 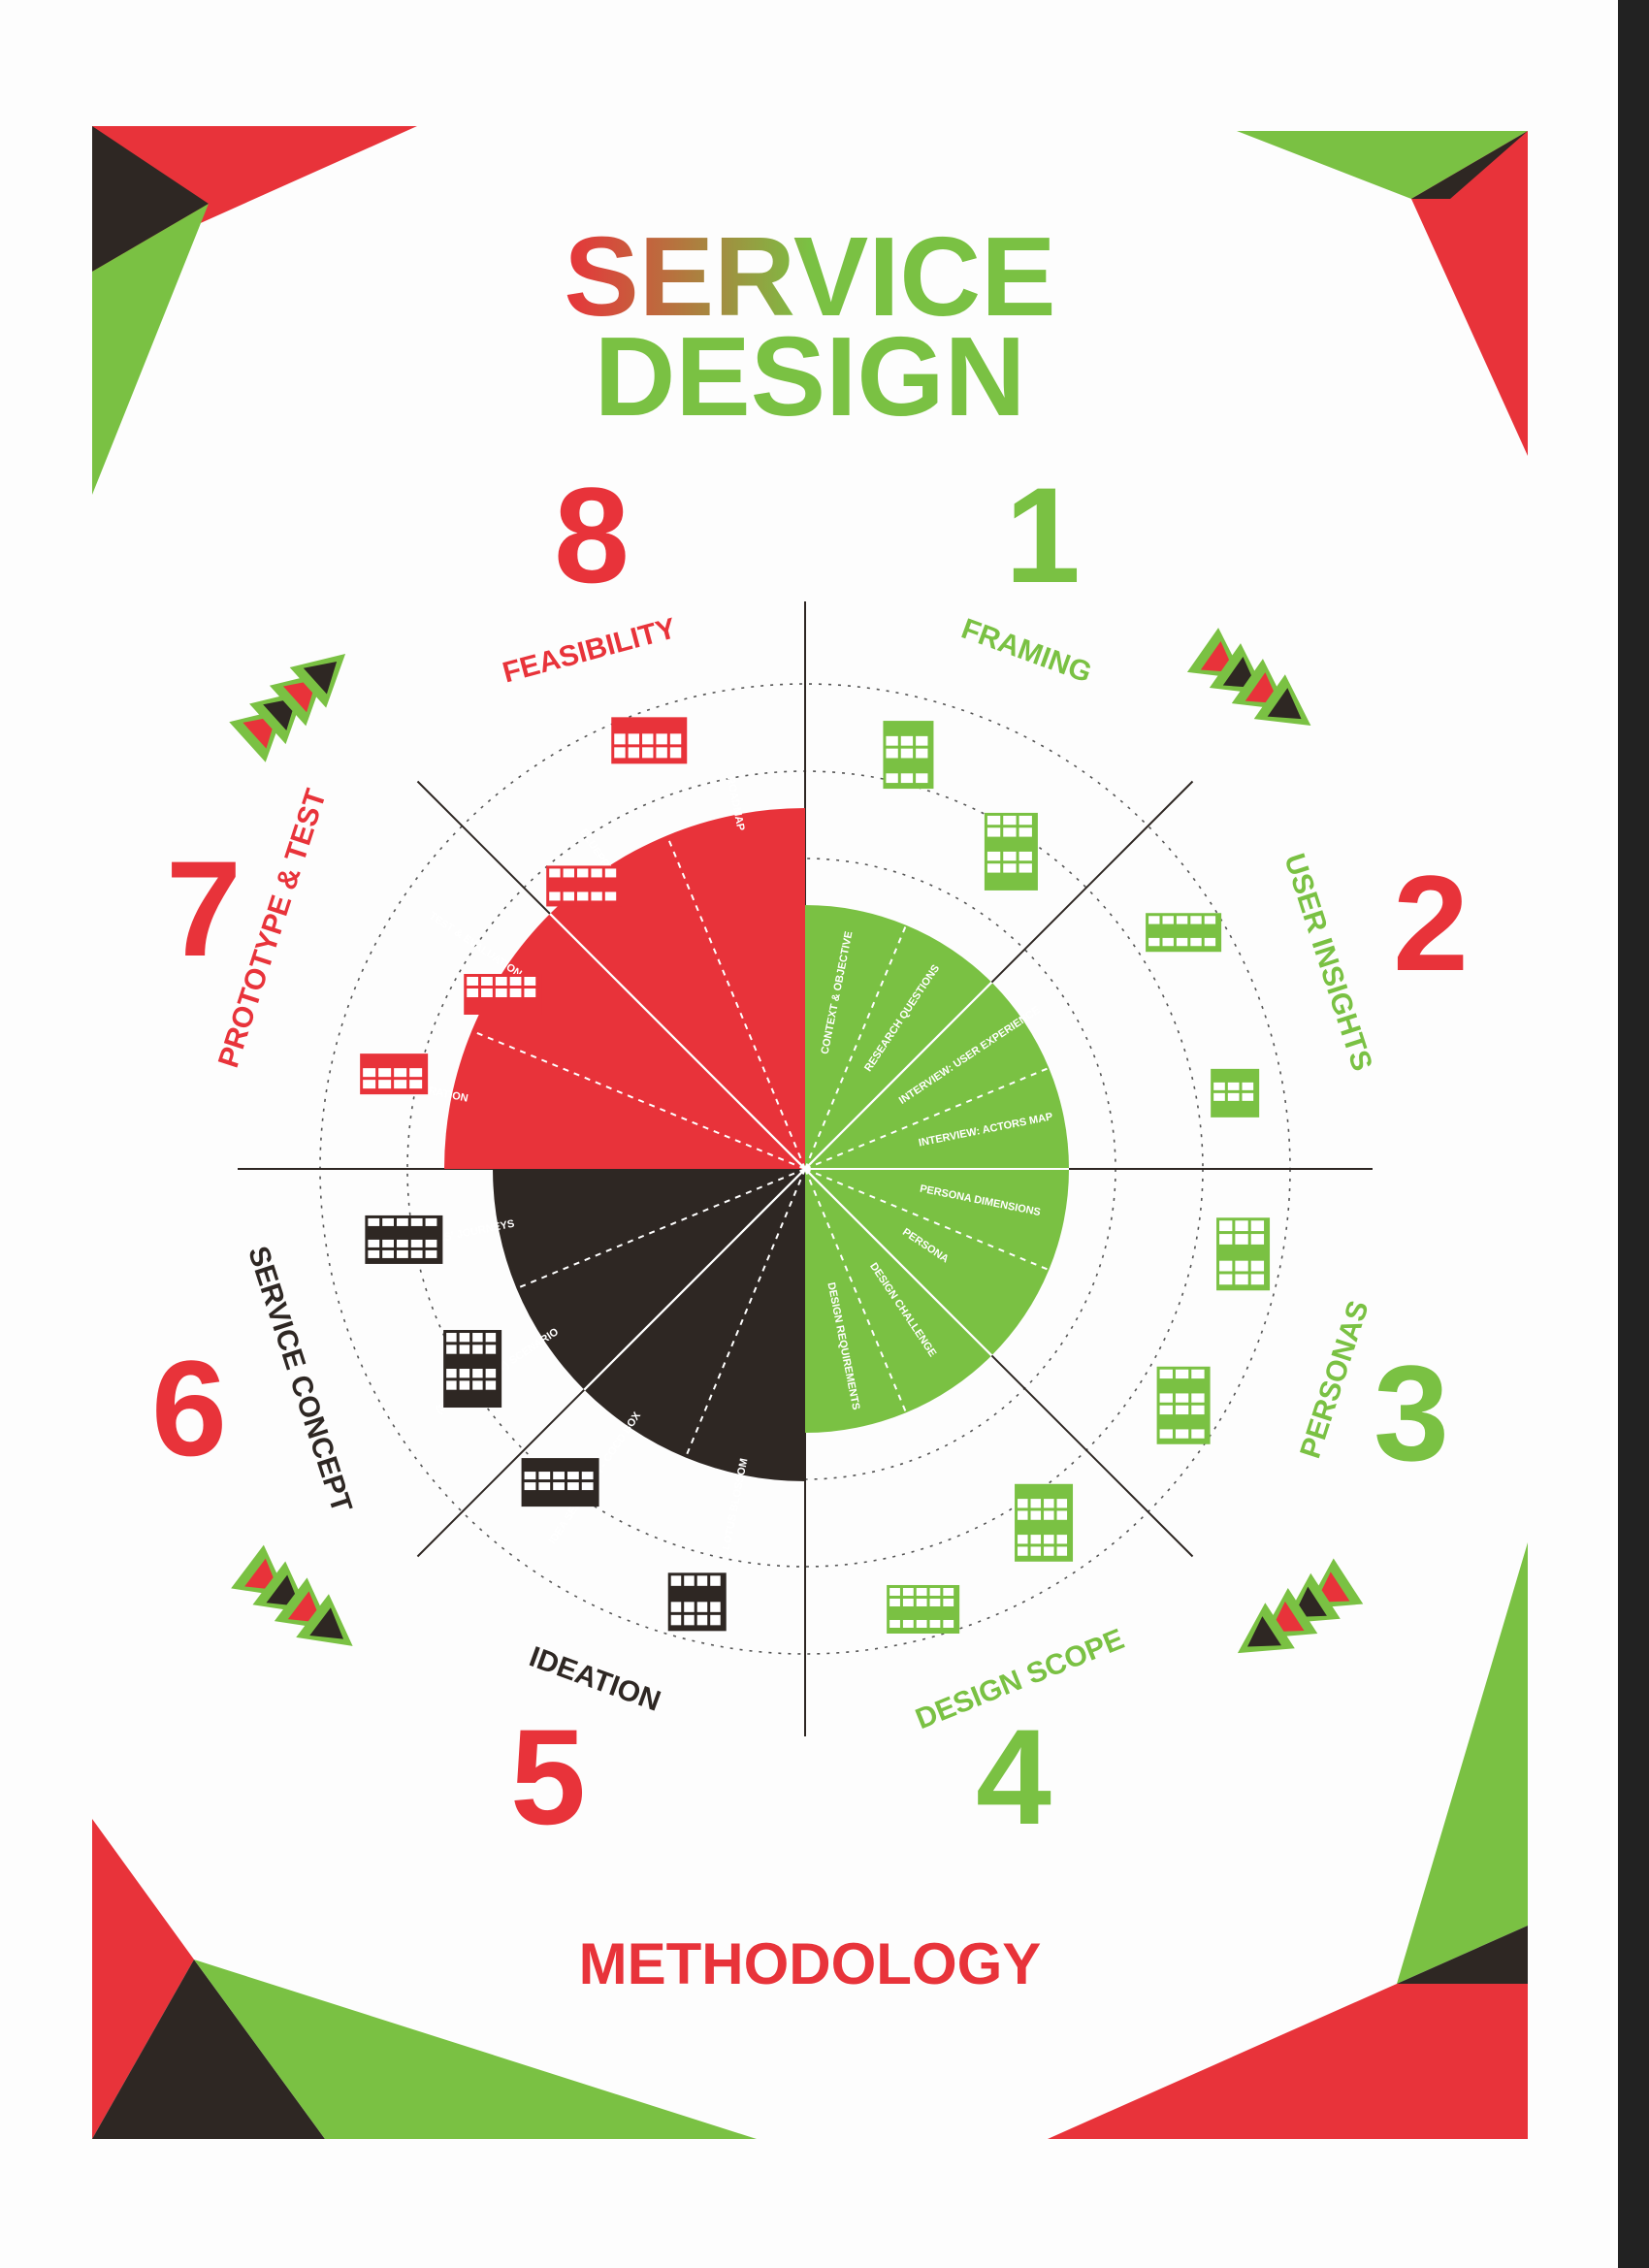 What do you see at coordinates (1431, 923) in the screenshot?
I see `phase-number-2: 2` at bounding box center [1431, 923].